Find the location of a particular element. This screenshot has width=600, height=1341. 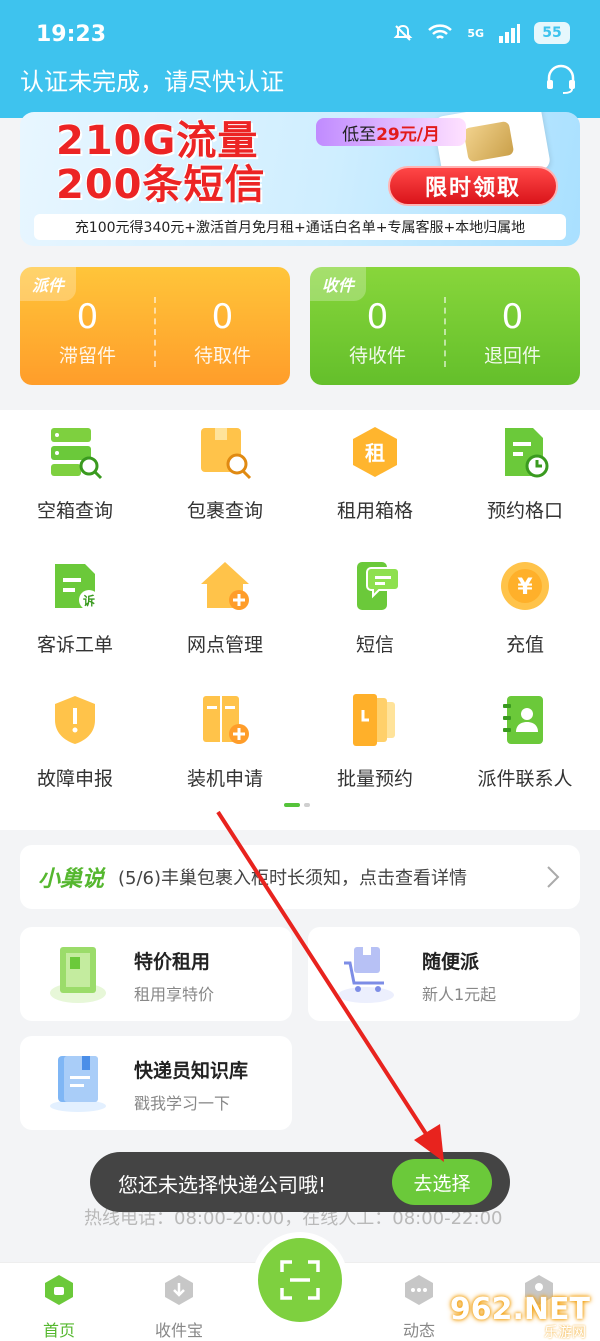

grid-item-rent-box: 租 租用箱格 is located at coordinates (375, 477).